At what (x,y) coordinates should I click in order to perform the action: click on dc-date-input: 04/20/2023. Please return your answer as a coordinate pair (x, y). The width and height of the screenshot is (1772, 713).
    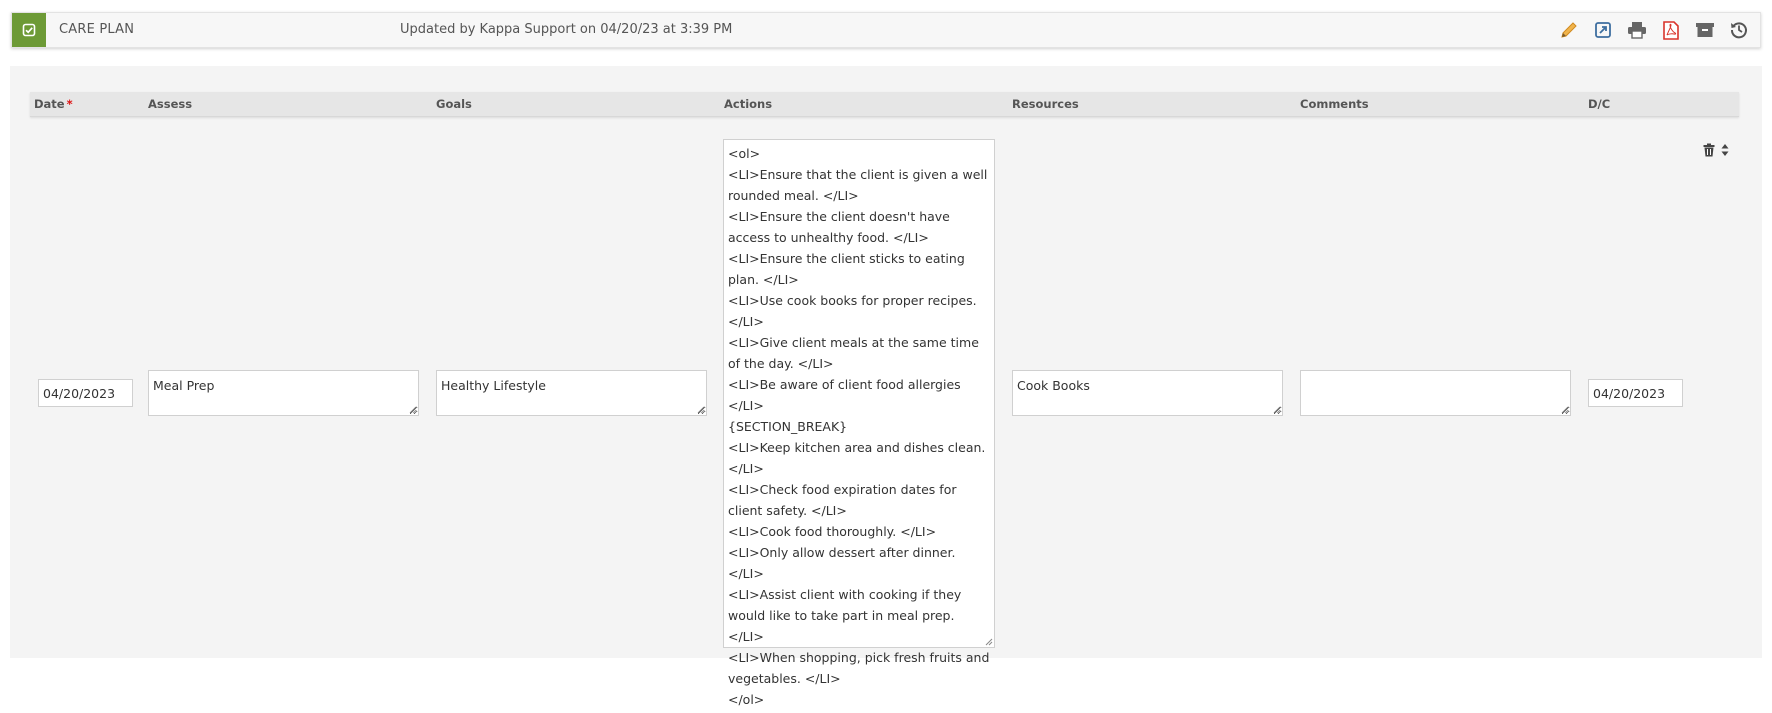
    Looking at the image, I should click on (1635, 393).